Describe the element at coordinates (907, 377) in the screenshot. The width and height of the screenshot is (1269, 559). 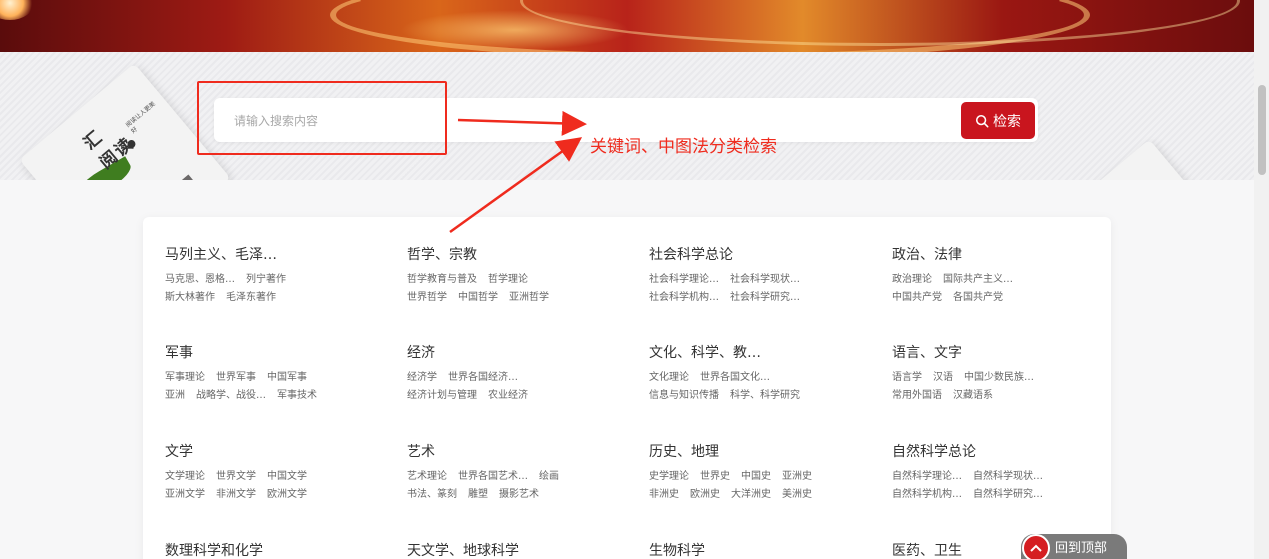
I see `subcategory-link: 语言学` at that location.